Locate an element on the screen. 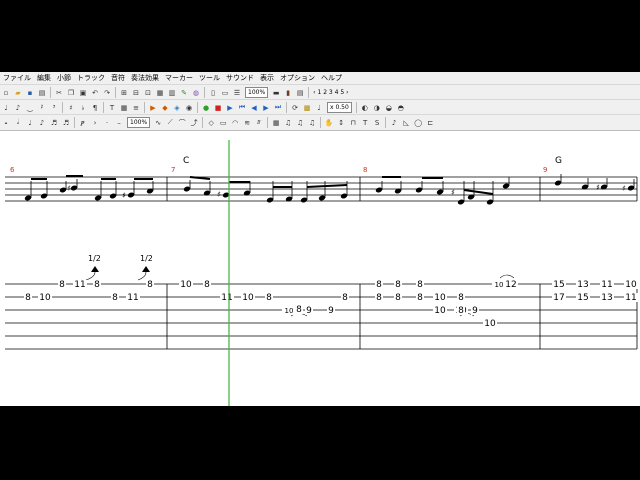  menu-view: 表示 is located at coordinates (267, 78).